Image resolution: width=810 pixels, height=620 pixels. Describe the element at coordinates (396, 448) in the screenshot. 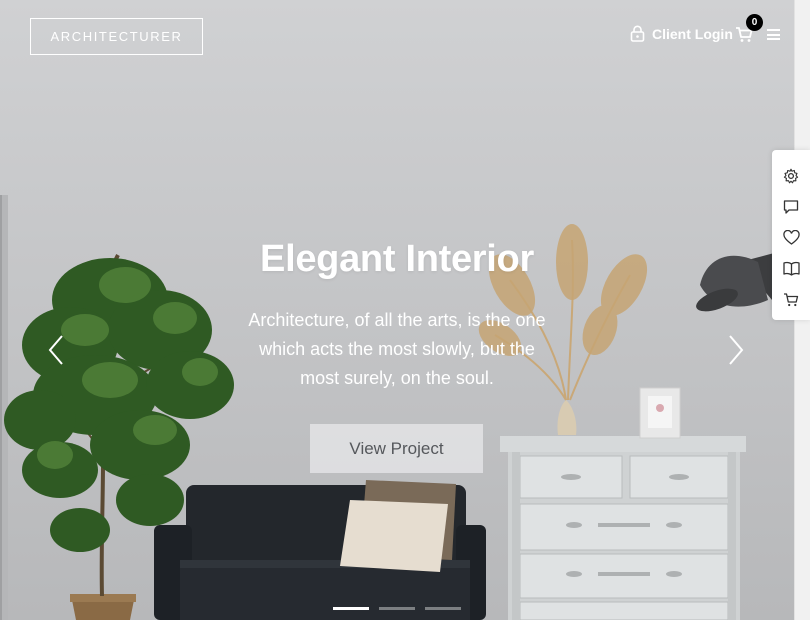

I see `view-project-button: View Project` at that location.